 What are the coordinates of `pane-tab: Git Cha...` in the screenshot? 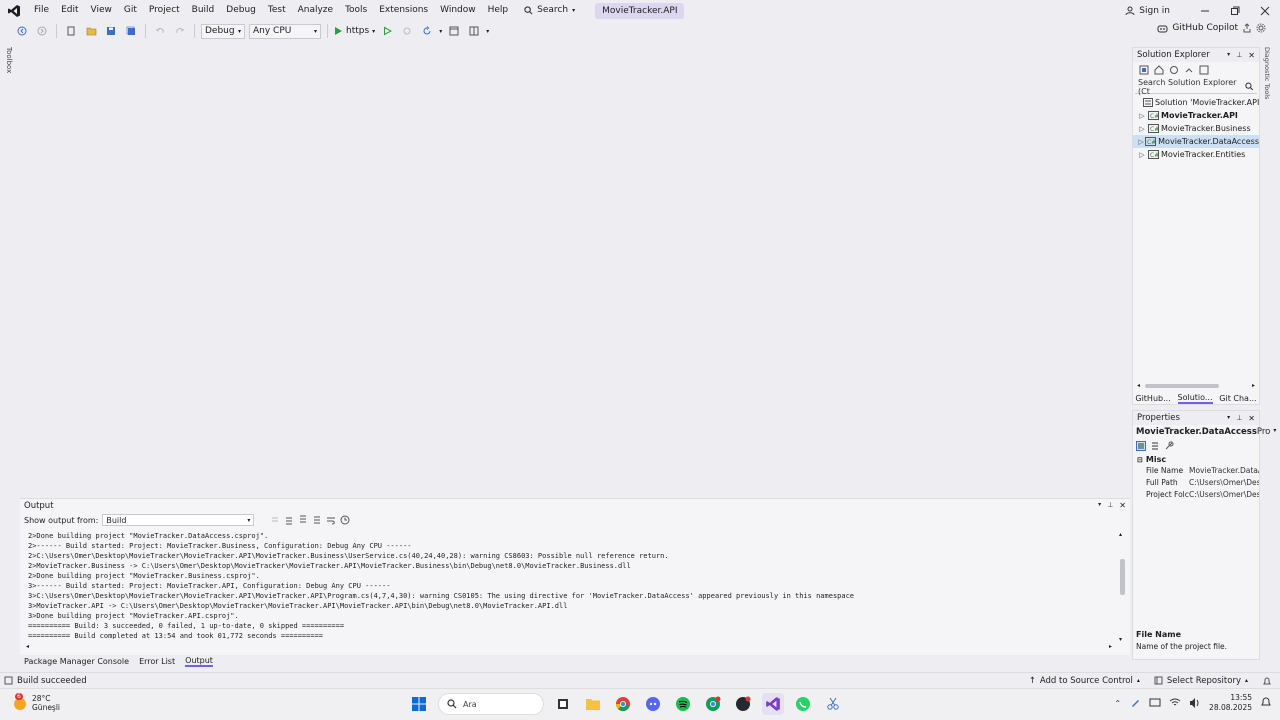 It's located at (1237, 398).